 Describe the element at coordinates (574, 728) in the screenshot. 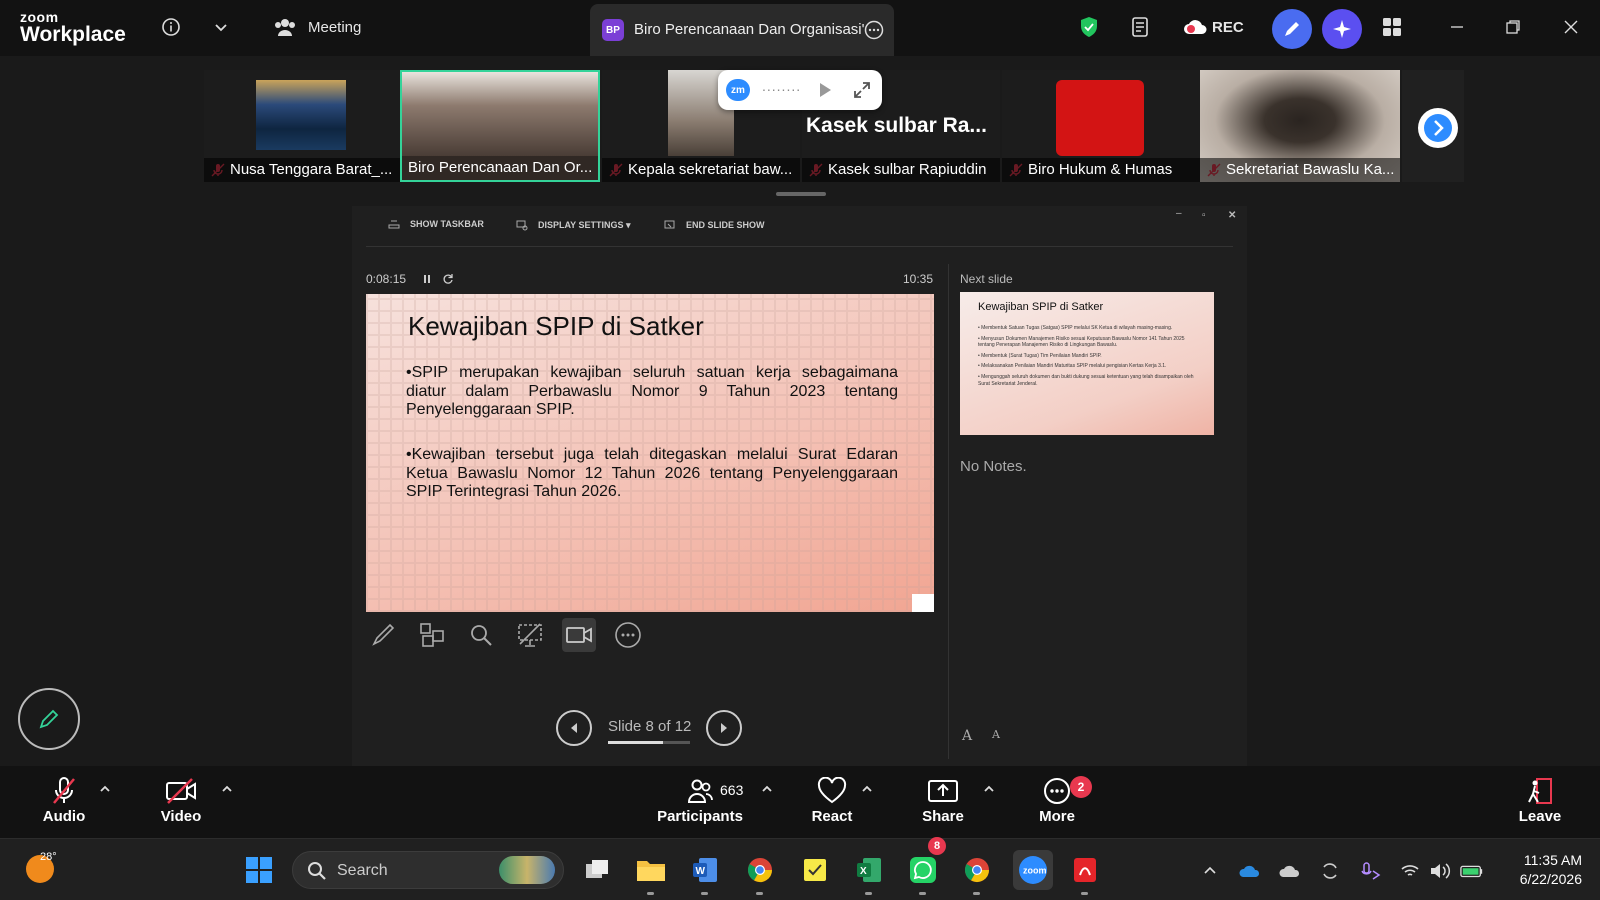

I see `previous-slide-button` at that location.